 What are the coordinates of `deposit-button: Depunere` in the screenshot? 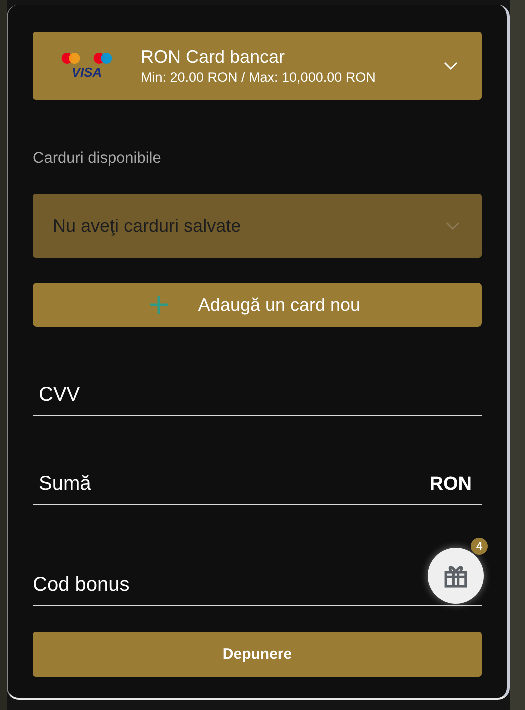 It's located at (257, 654).